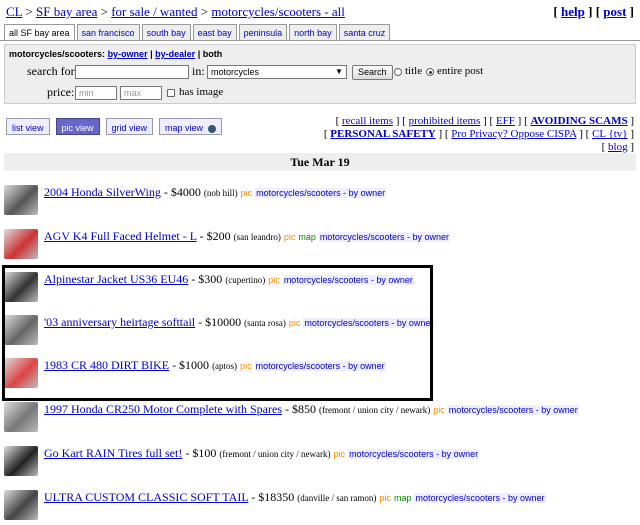 This screenshot has height=525, width=640. I want to click on blog-link: blog, so click(618, 147).